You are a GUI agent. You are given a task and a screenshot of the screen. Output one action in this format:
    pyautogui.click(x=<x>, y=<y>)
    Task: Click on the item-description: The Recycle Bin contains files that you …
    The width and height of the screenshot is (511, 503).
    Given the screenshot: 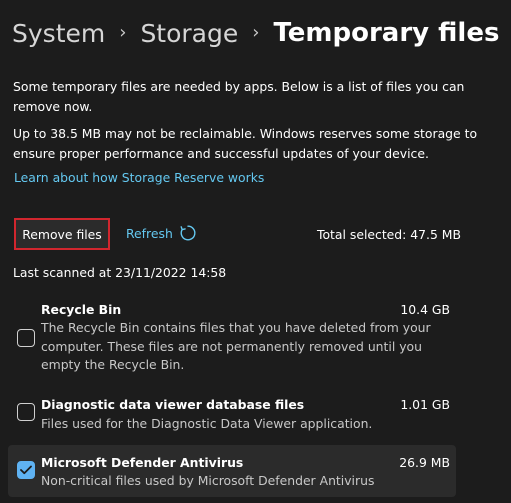 What is the action you would take?
    pyautogui.click(x=236, y=346)
    